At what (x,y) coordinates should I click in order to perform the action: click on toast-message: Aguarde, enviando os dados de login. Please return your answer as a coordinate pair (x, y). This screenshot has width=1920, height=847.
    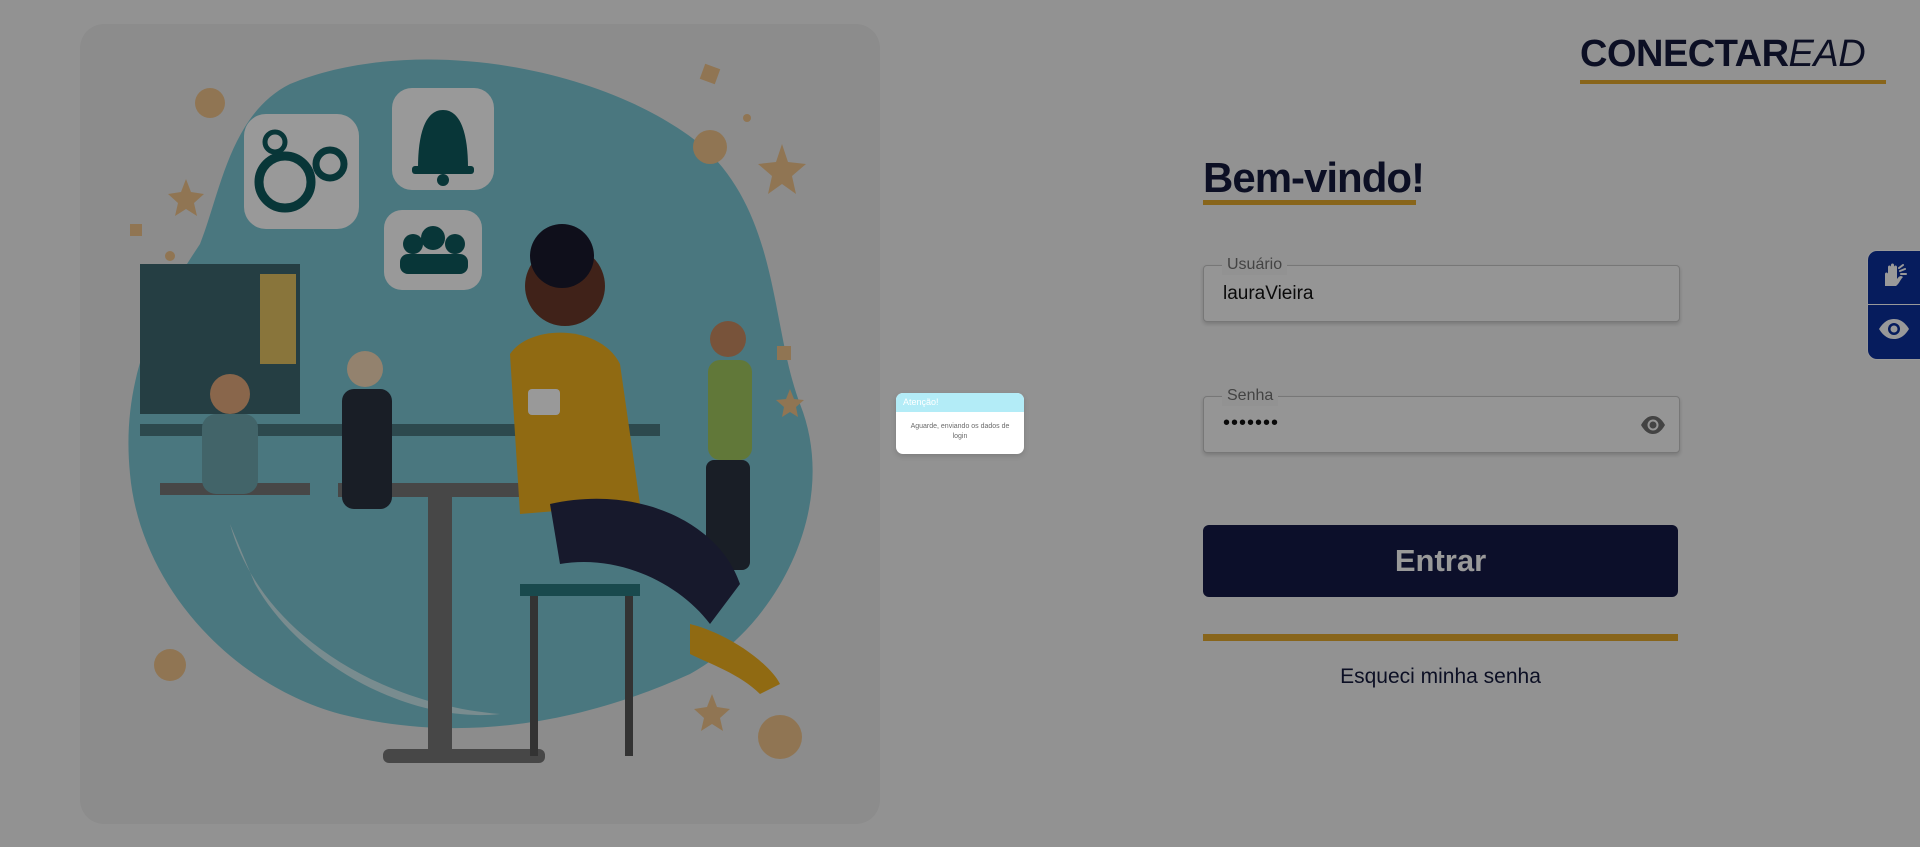
    Looking at the image, I should click on (960, 431).